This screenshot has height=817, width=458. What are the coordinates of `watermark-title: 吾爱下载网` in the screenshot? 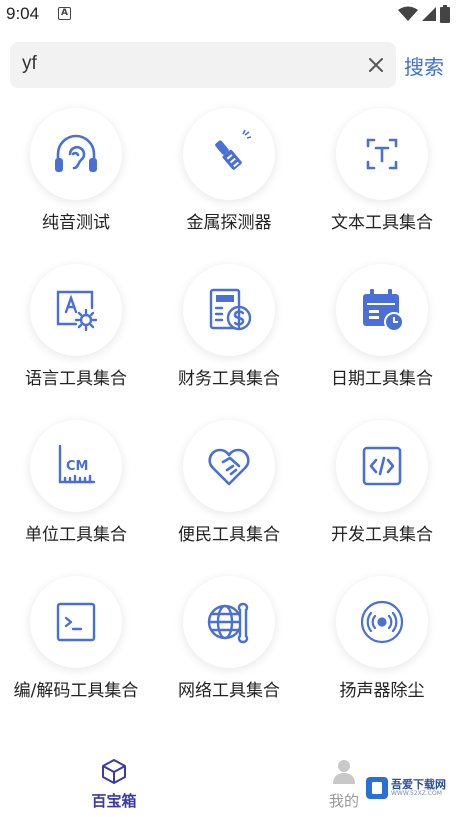 It's located at (418, 784).